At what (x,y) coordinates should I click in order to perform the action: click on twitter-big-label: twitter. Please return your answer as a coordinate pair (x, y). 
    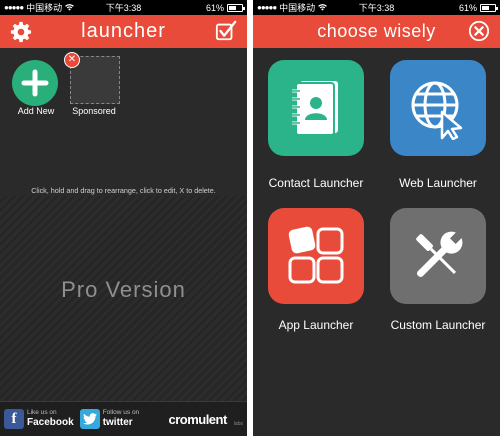
    Looking at the image, I should click on (117, 422).